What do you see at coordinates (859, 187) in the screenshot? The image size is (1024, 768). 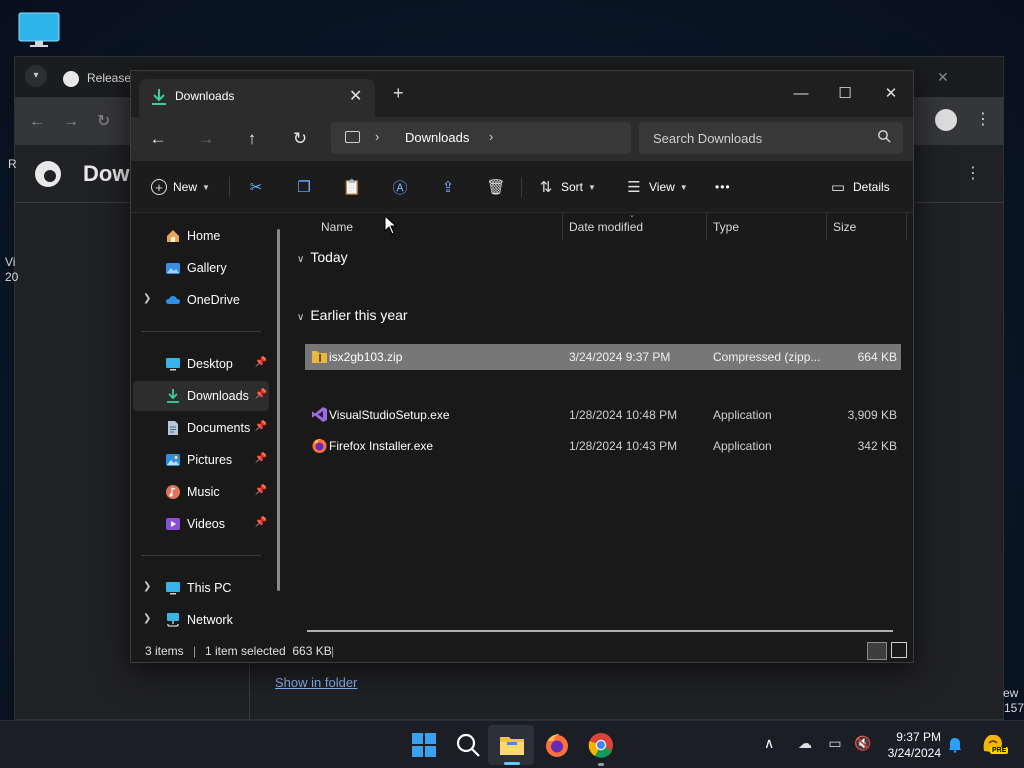 I see `details-pane-button: ▭ Details` at bounding box center [859, 187].